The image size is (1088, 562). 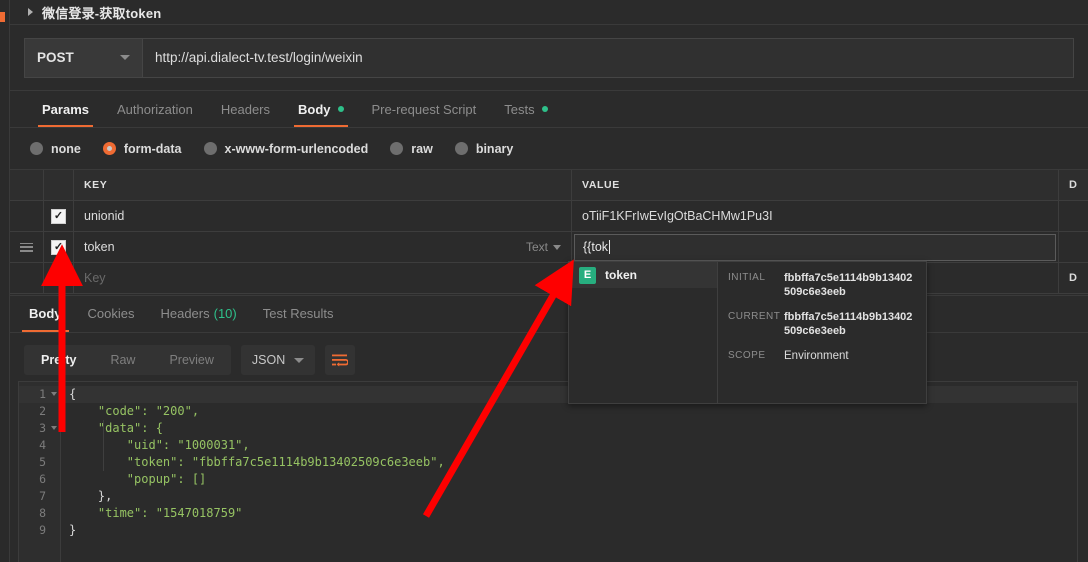 I want to click on http-method-select: POST, so click(x=83, y=57).